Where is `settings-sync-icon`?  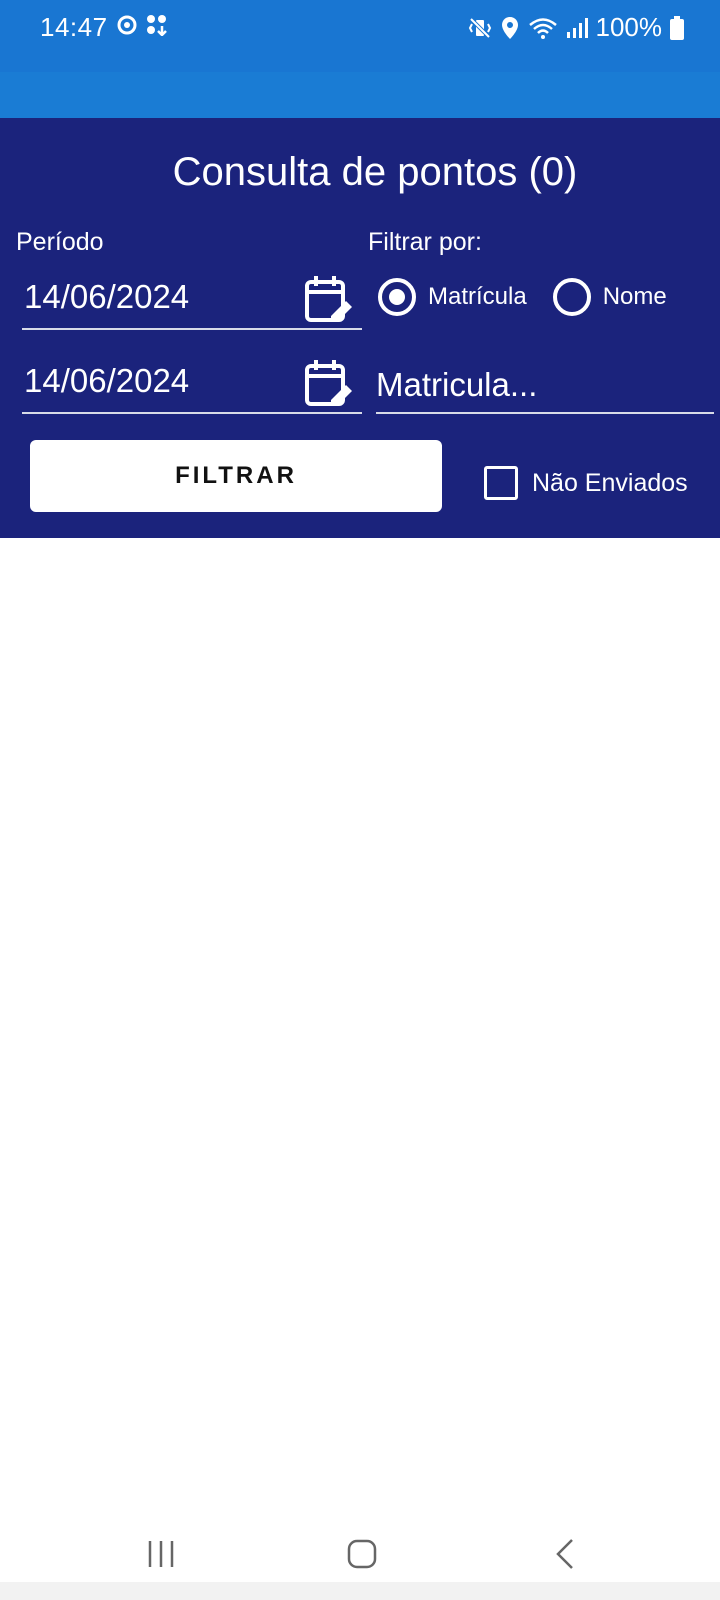
settings-sync-icon is located at coordinates (127, 25).